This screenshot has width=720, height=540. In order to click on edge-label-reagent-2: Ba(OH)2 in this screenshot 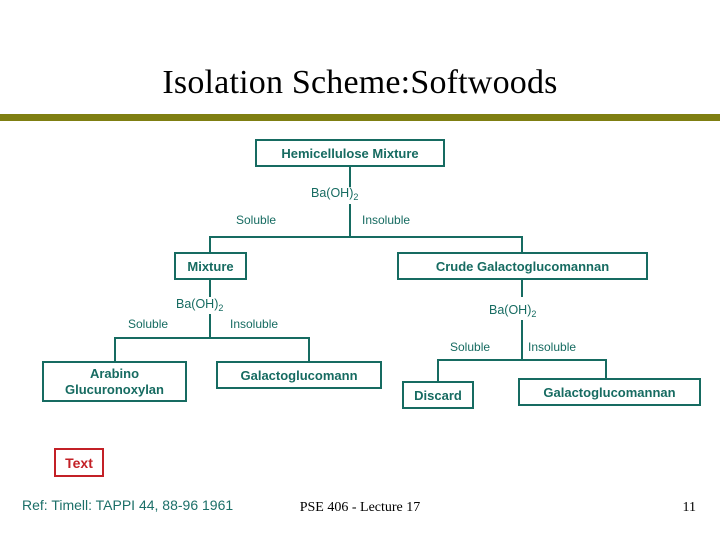, I will do `click(200, 305)`.